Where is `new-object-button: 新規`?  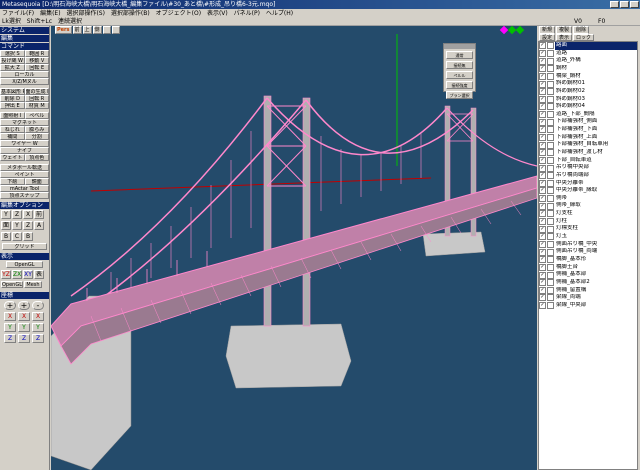 new-object-button: 新規 is located at coordinates (547, 30).